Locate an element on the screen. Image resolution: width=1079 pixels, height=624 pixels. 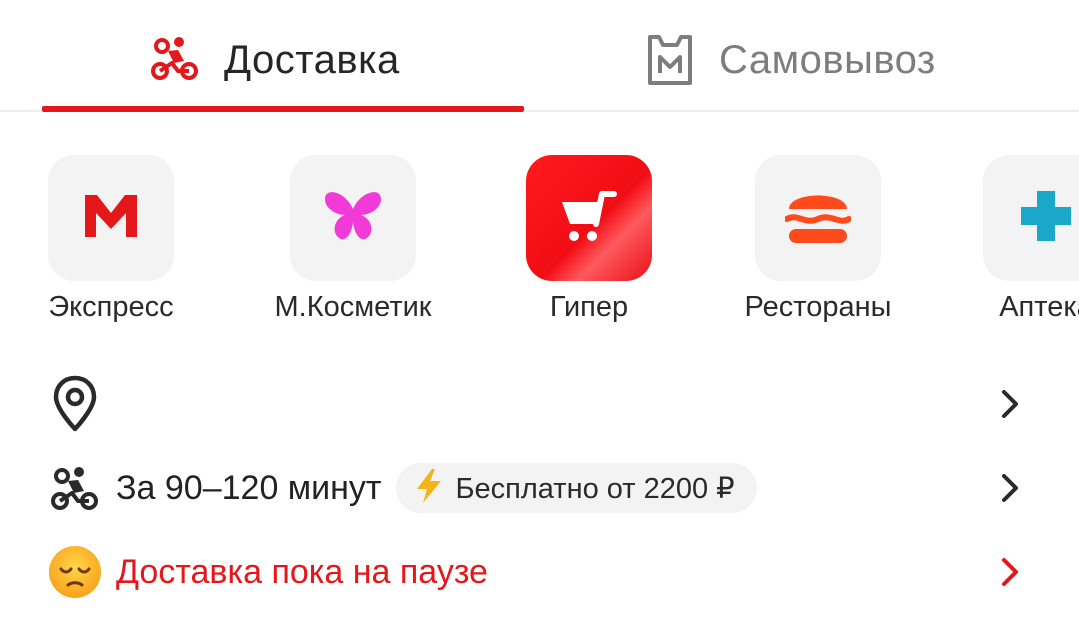
active-tab-indicator is located at coordinates (283, 109).